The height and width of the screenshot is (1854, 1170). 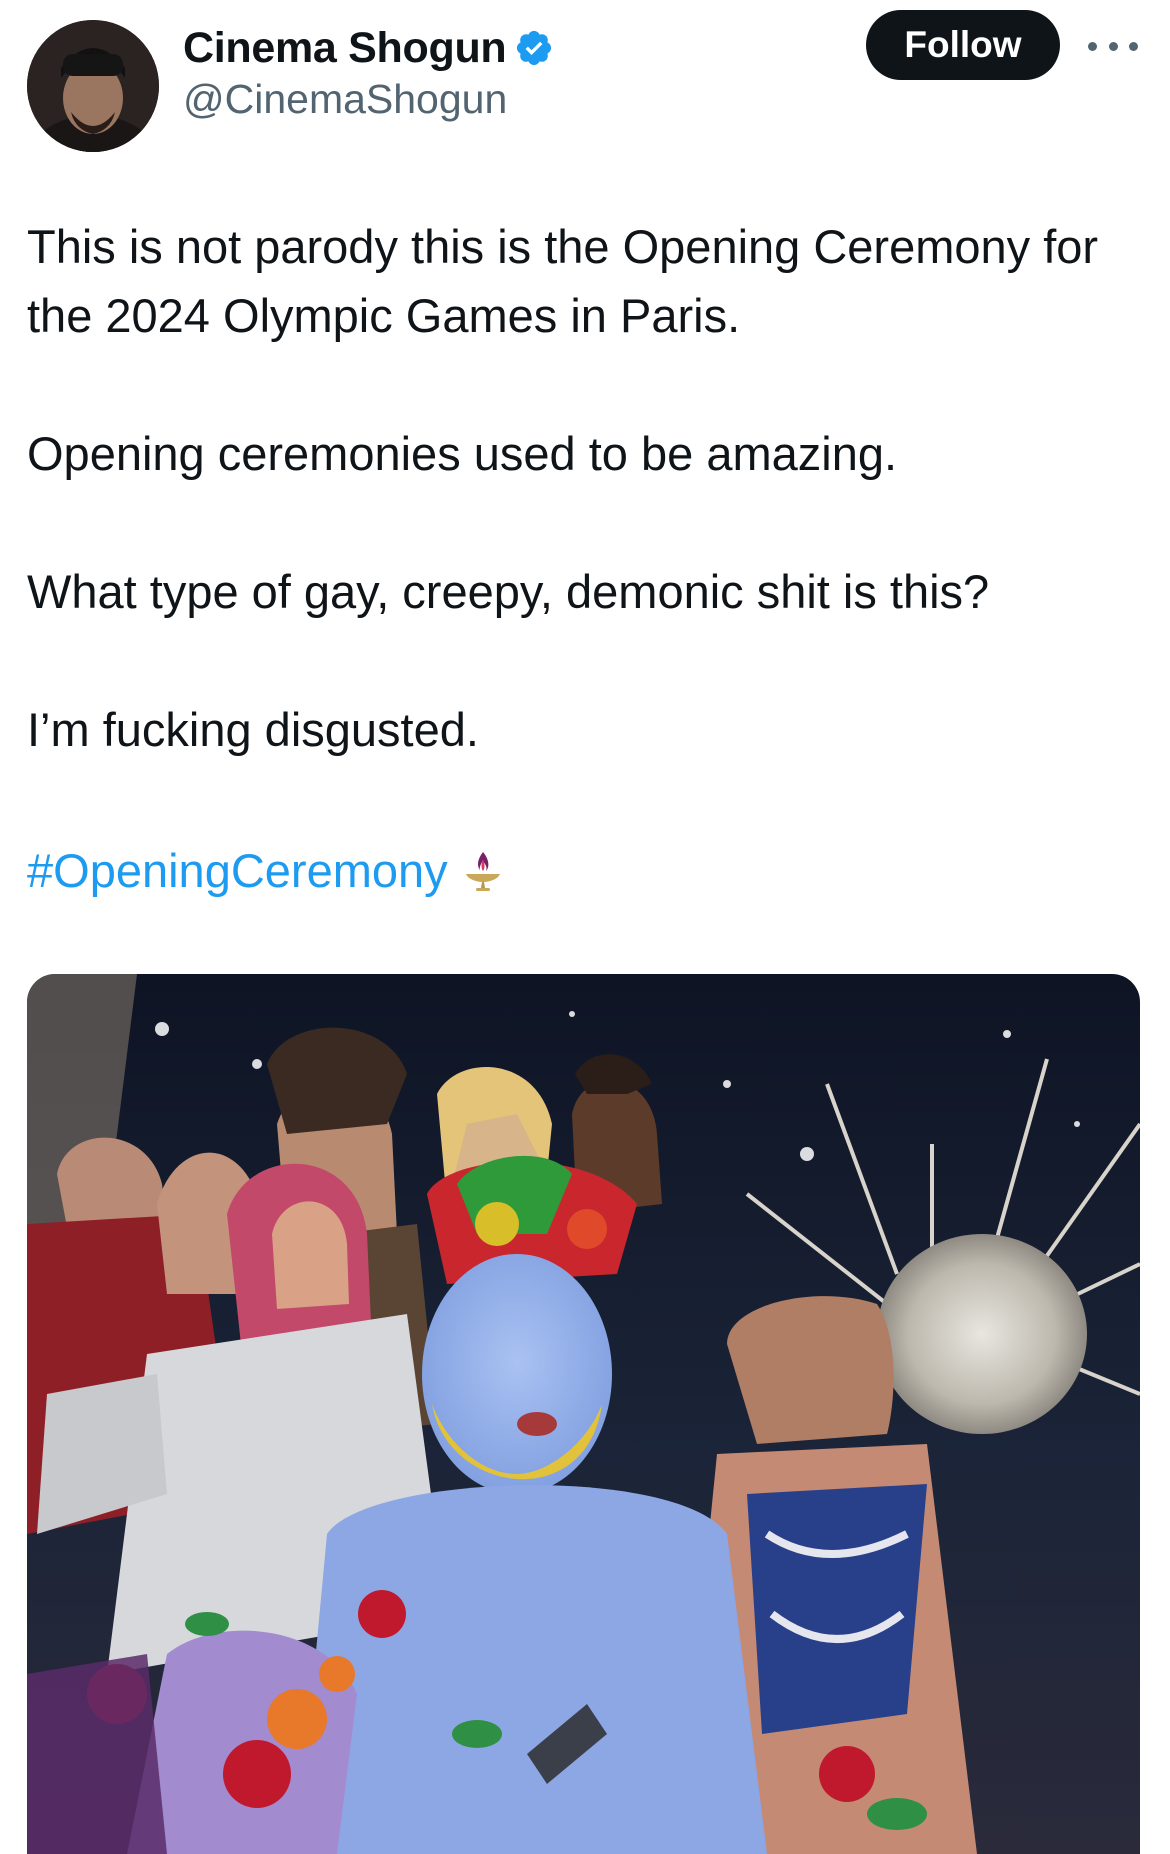 What do you see at coordinates (237, 870) in the screenshot?
I see `hashtag-link: #OpeningCeremony` at bounding box center [237, 870].